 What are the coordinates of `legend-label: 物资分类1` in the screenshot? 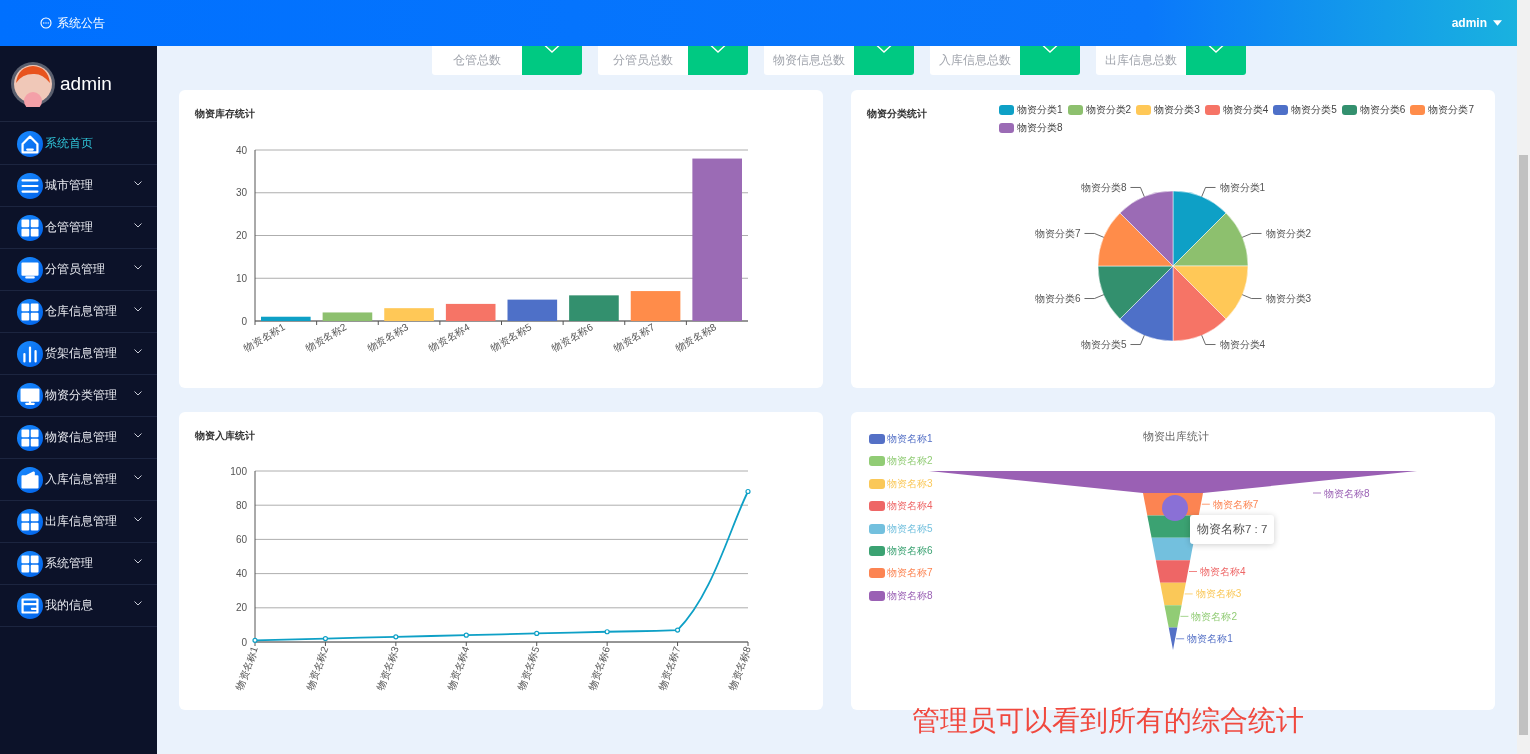 It's located at (1040, 110).